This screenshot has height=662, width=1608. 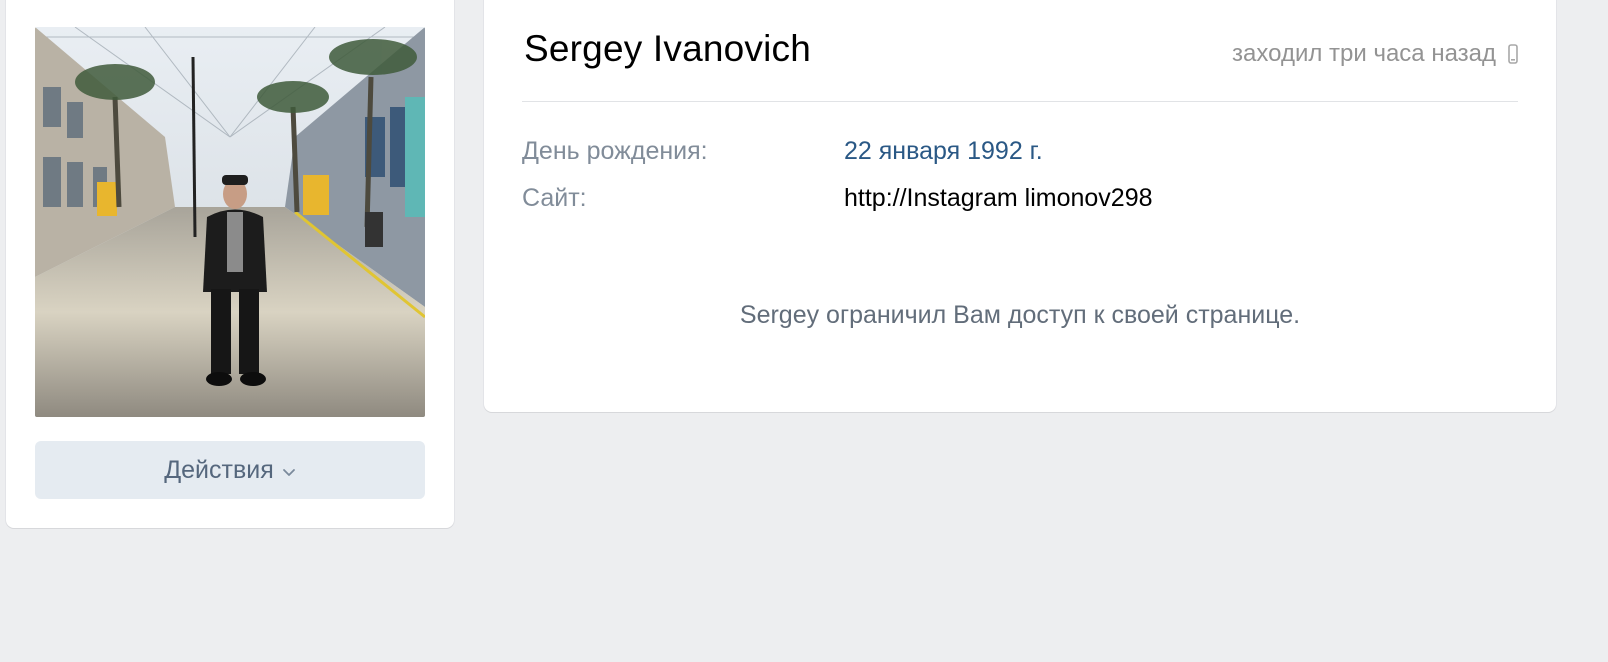 I want to click on site-value: http://Instagram limonov298, so click(x=998, y=198).